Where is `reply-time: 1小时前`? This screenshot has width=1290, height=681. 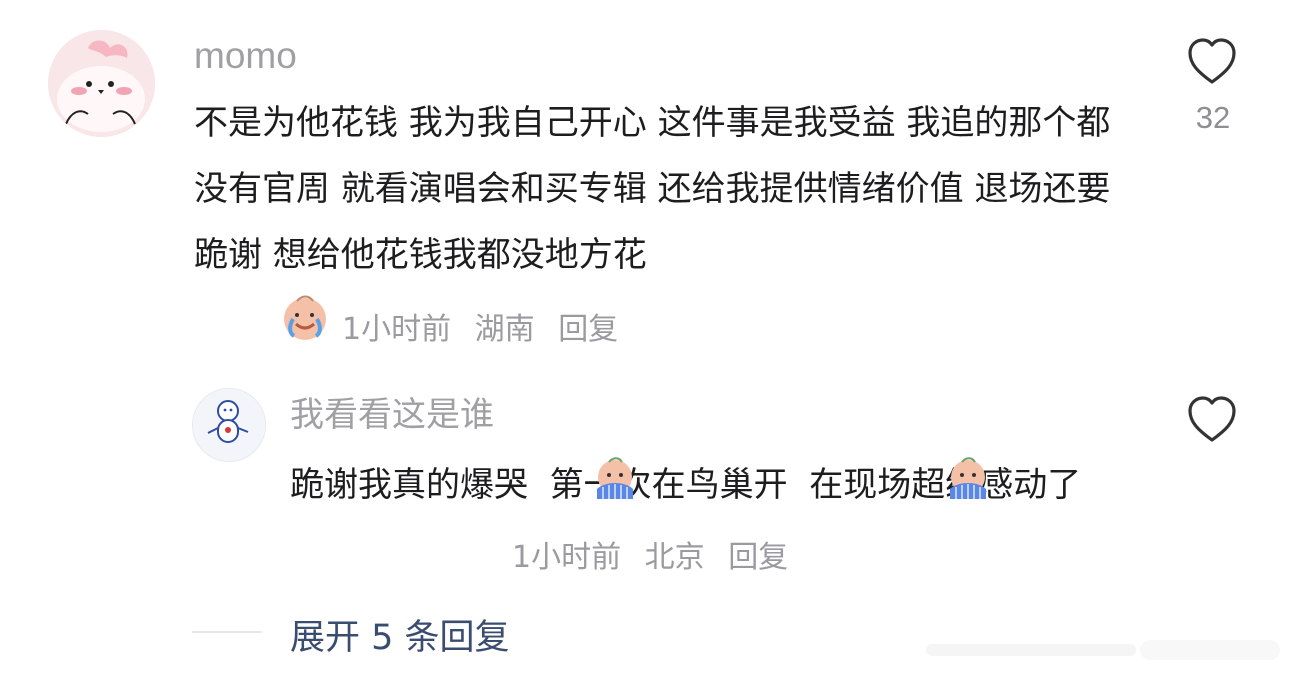 reply-time: 1小时前 is located at coordinates (567, 557).